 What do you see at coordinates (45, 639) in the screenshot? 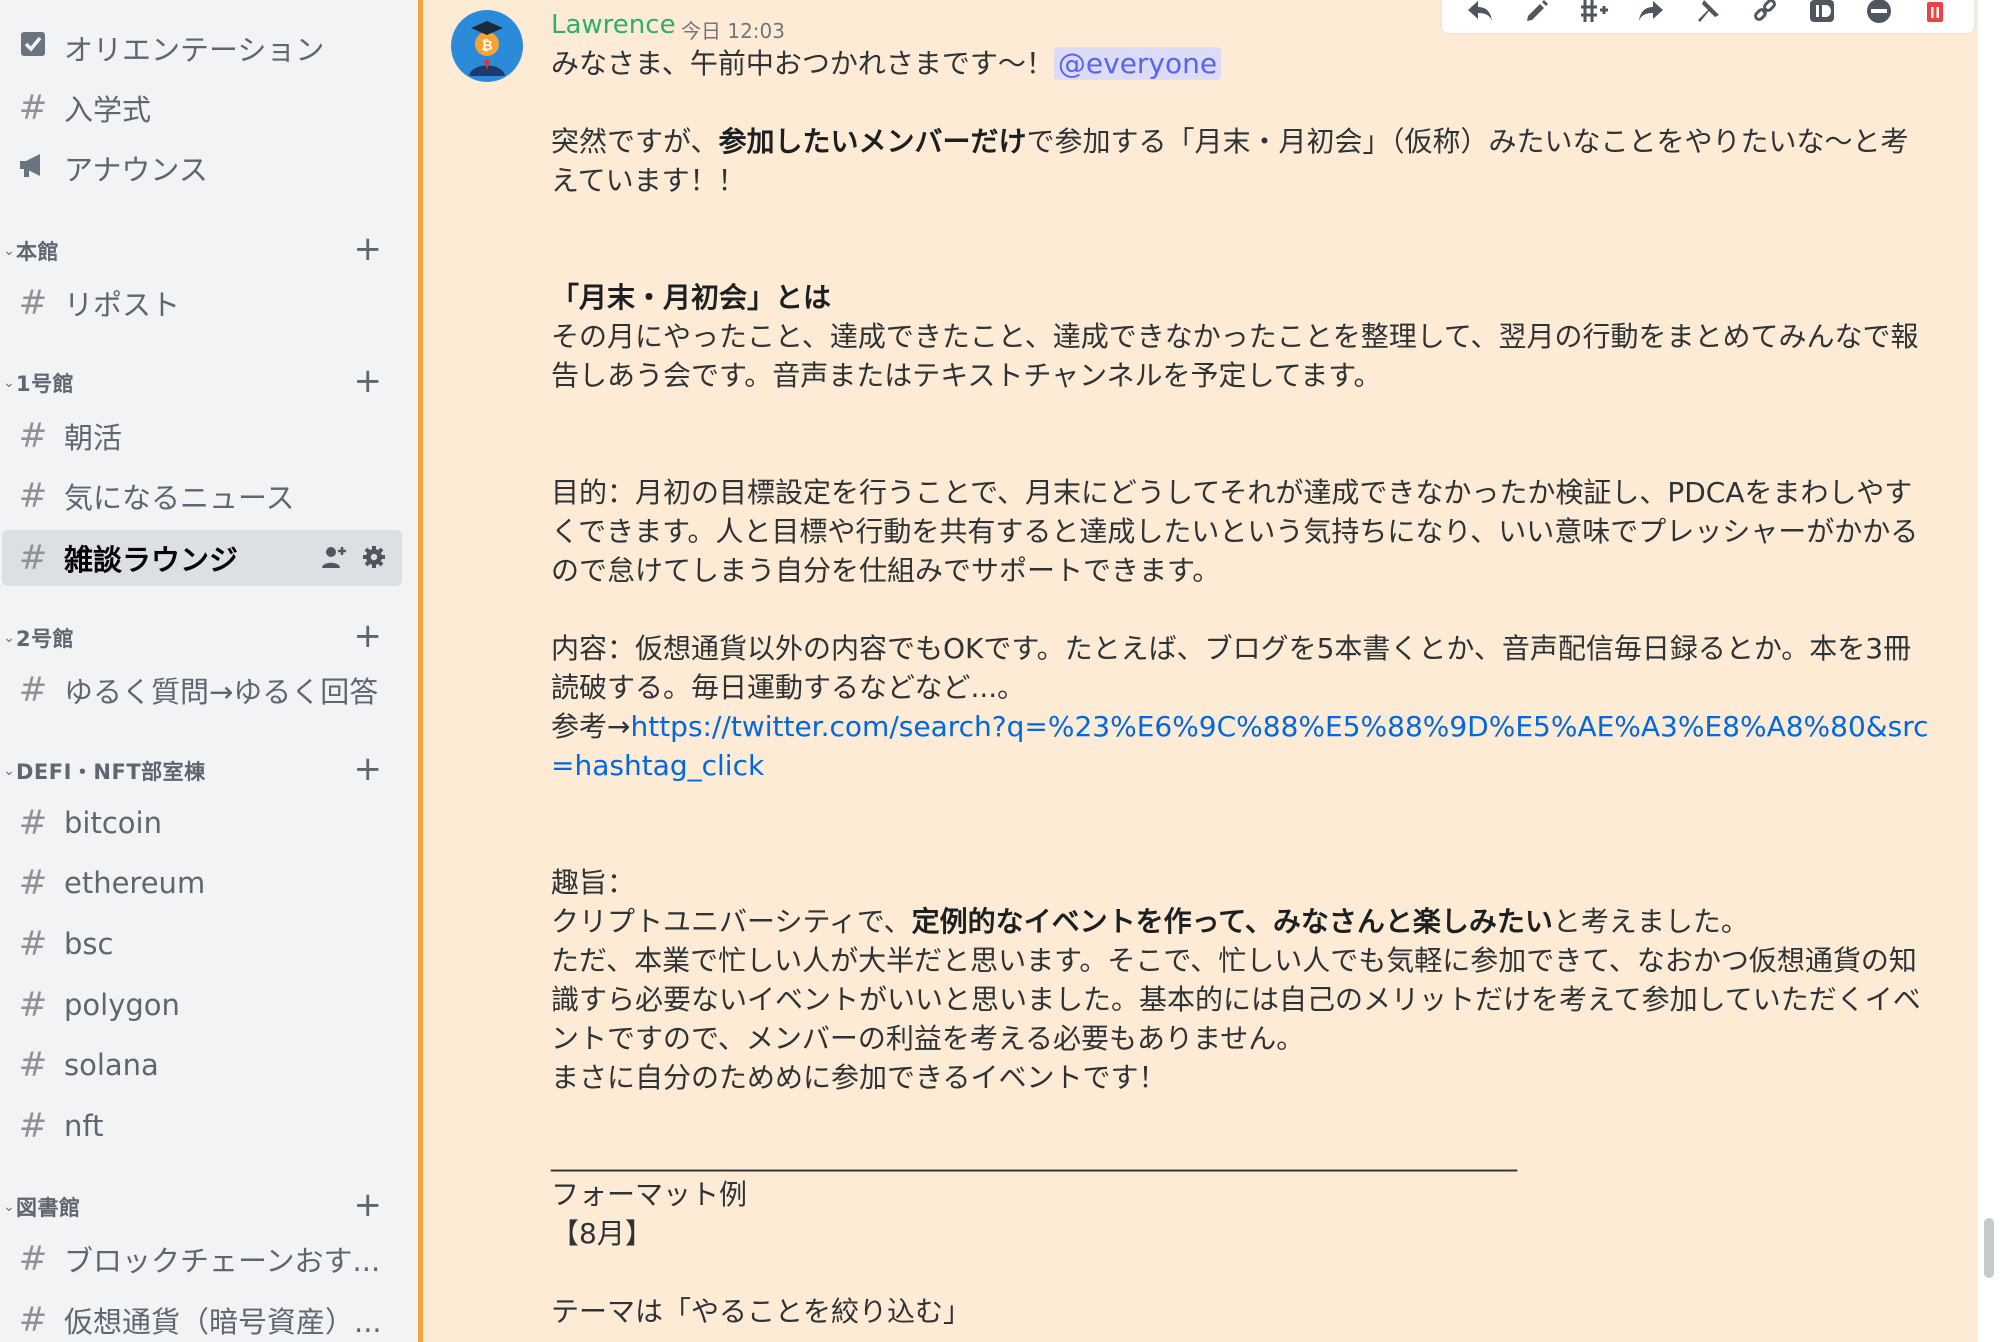
I see `category-label: 2号館` at bounding box center [45, 639].